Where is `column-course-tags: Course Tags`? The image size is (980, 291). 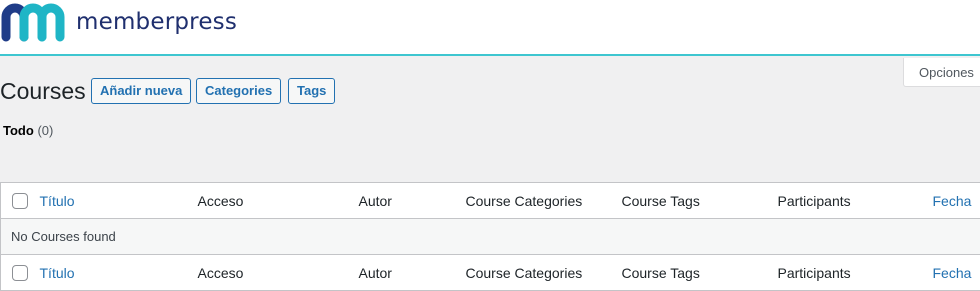
column-course-tags: Course Tags is located at coordinates (660, 200).